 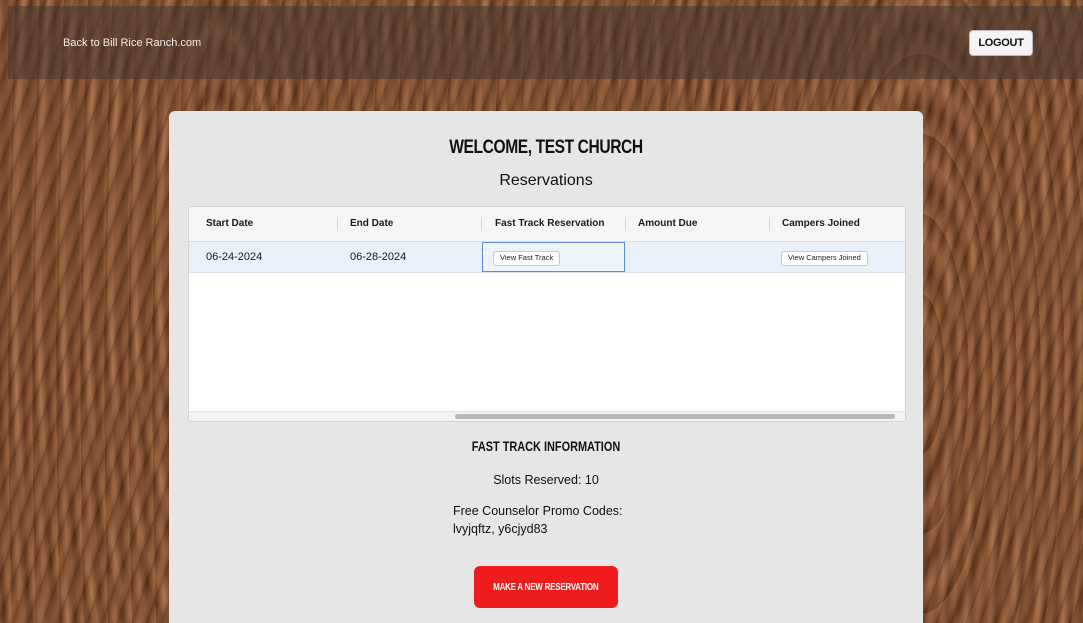 I want to click on view-fast-track-button: View Fast Track, so click(x=527, y=258).